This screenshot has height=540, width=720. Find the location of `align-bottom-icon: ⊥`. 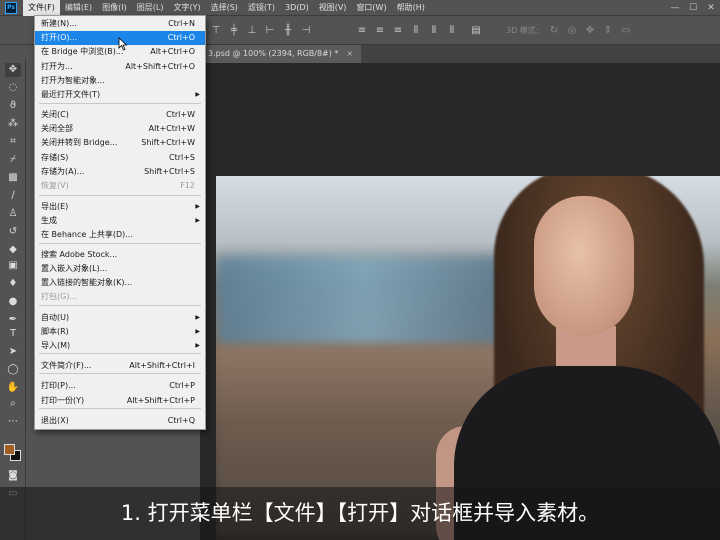

align-bottom-icon: ⊥ is located at coordinates (252, 31).